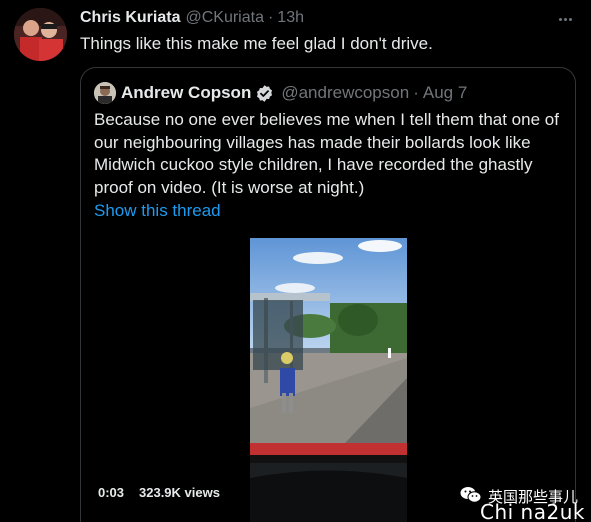  I want to click on watermark: 英国那些事儿 Chi na2uk, so click(525, 504).